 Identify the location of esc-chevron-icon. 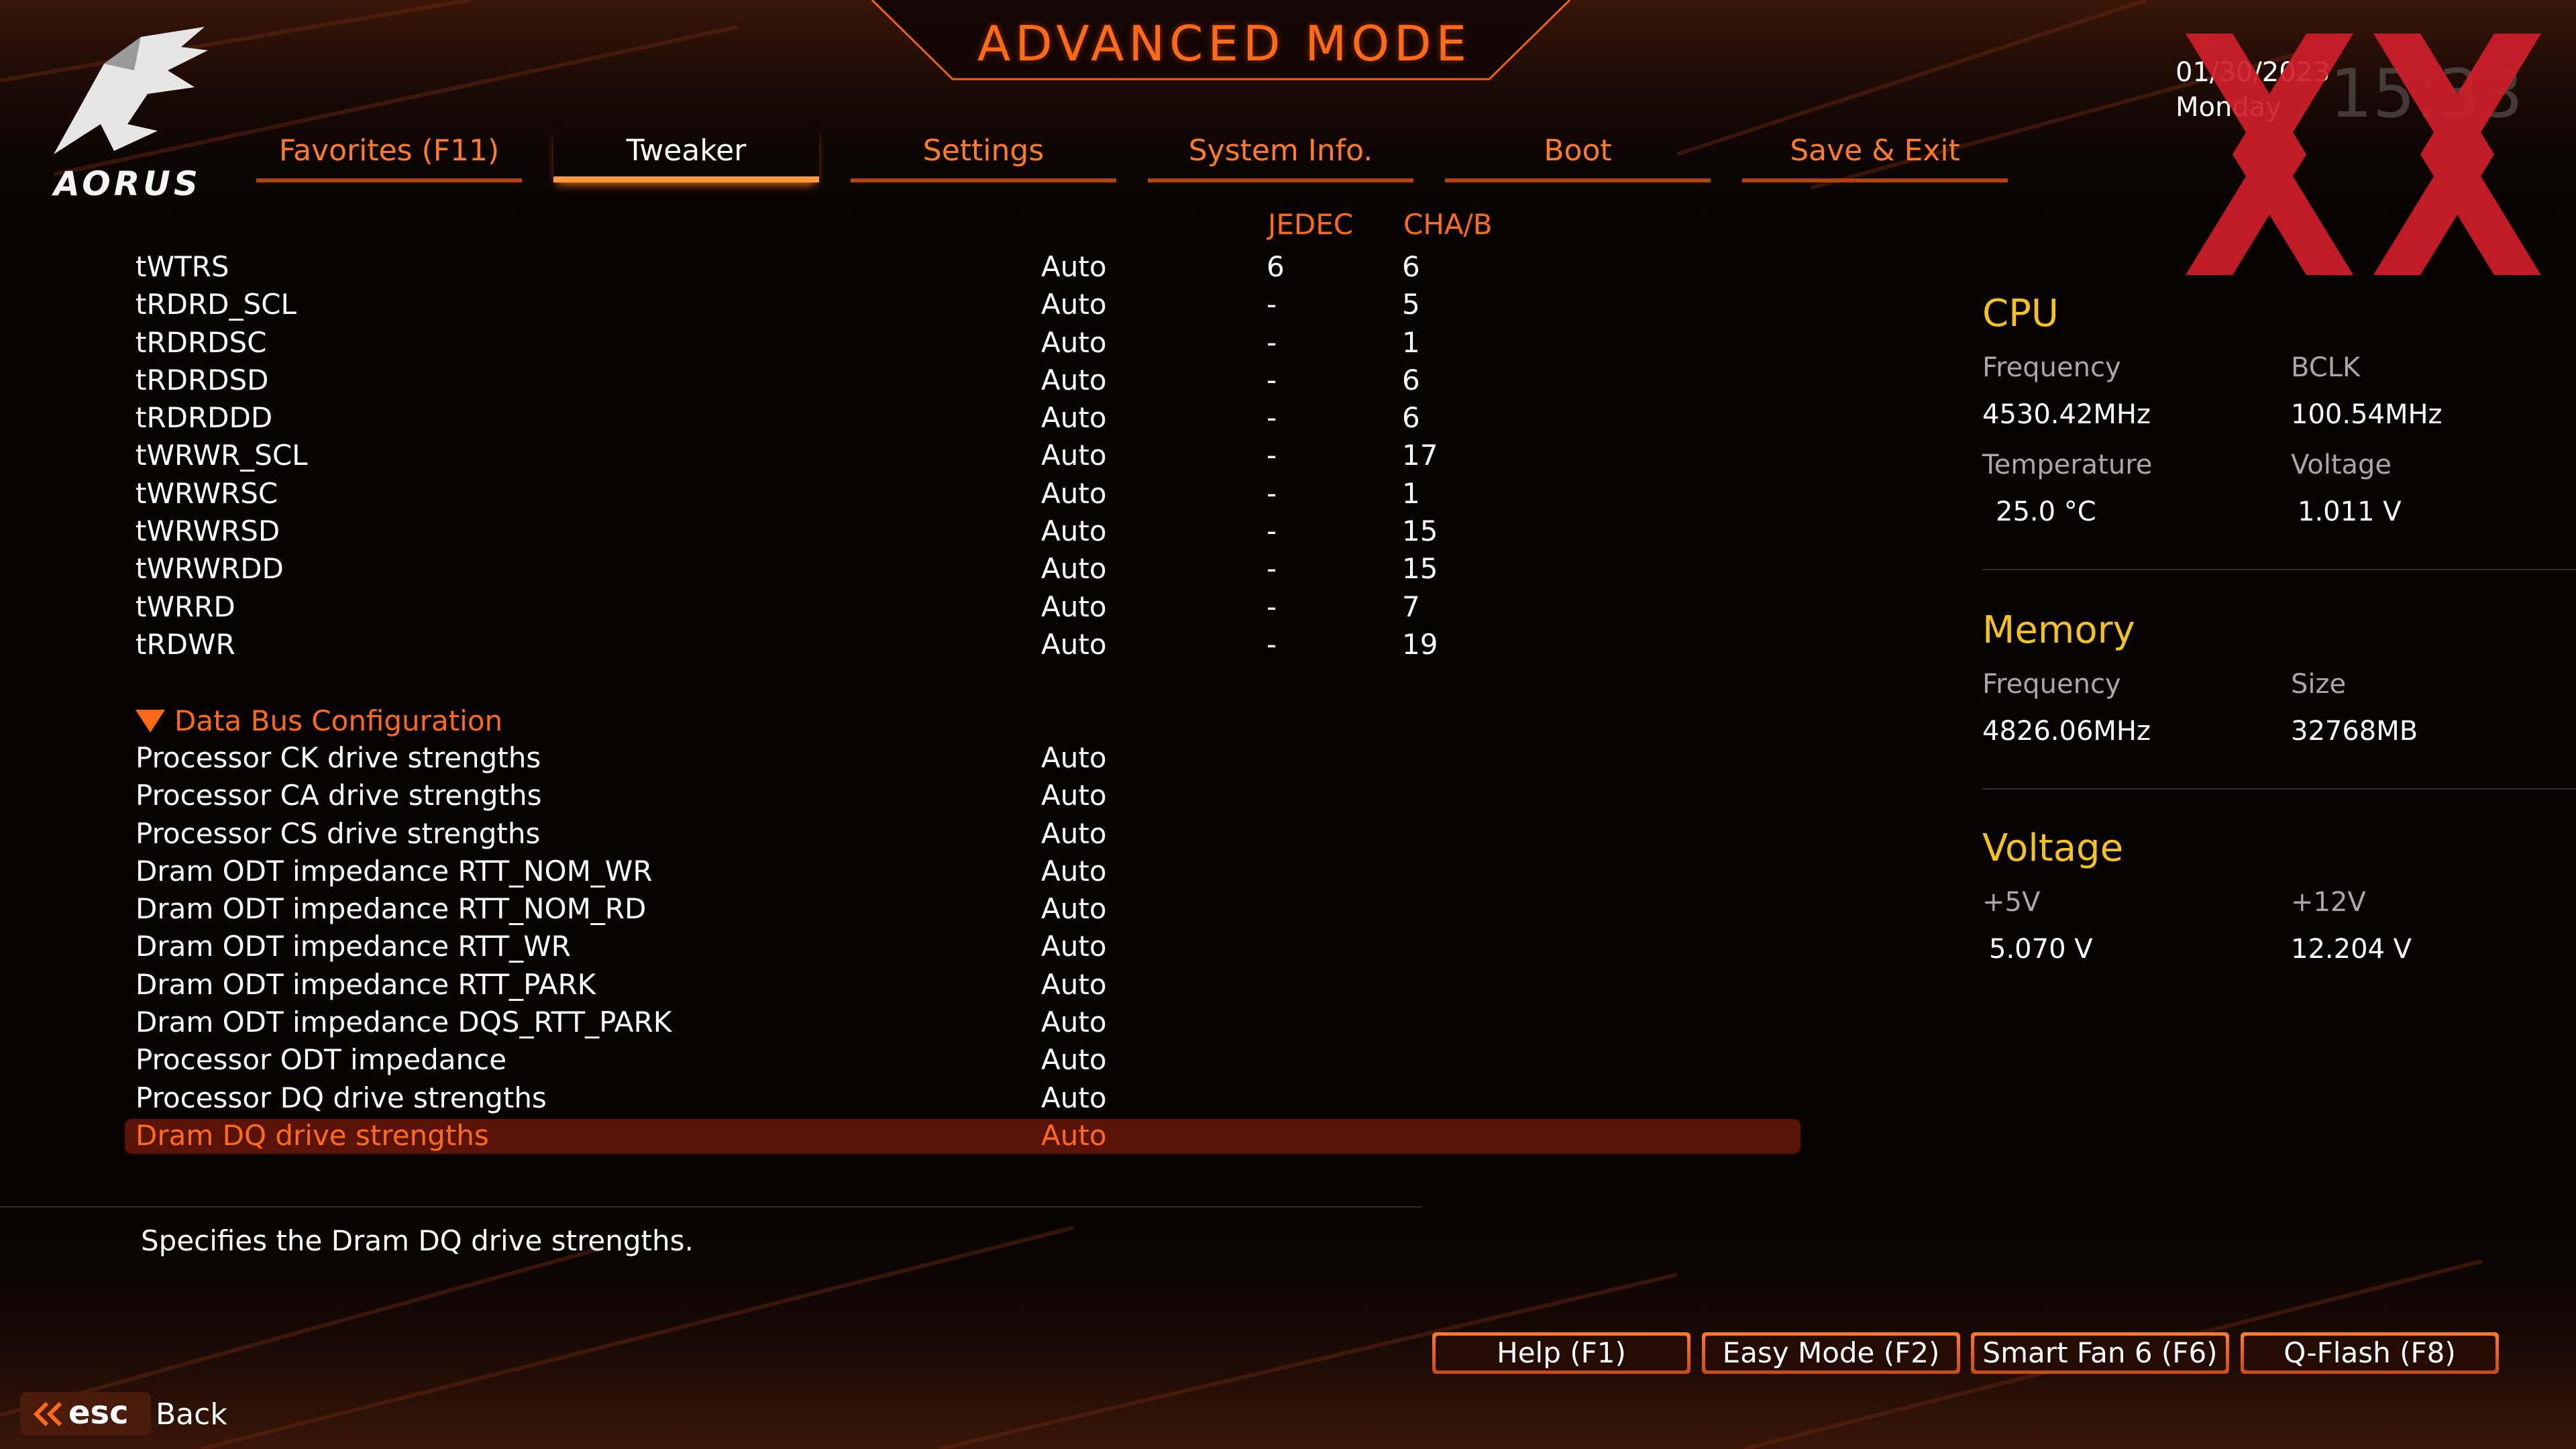
(47, 1414).